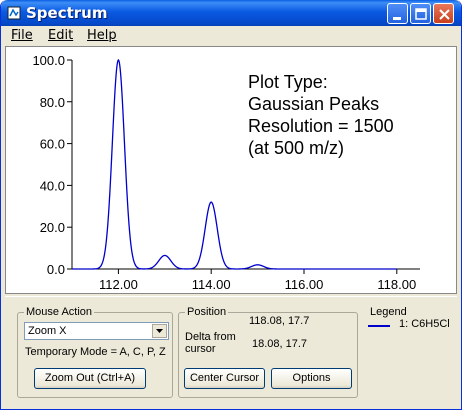  Describe the element at coordinates (118, 284) in the screenshot. I see `x-tick-label: 112.00` at that location.